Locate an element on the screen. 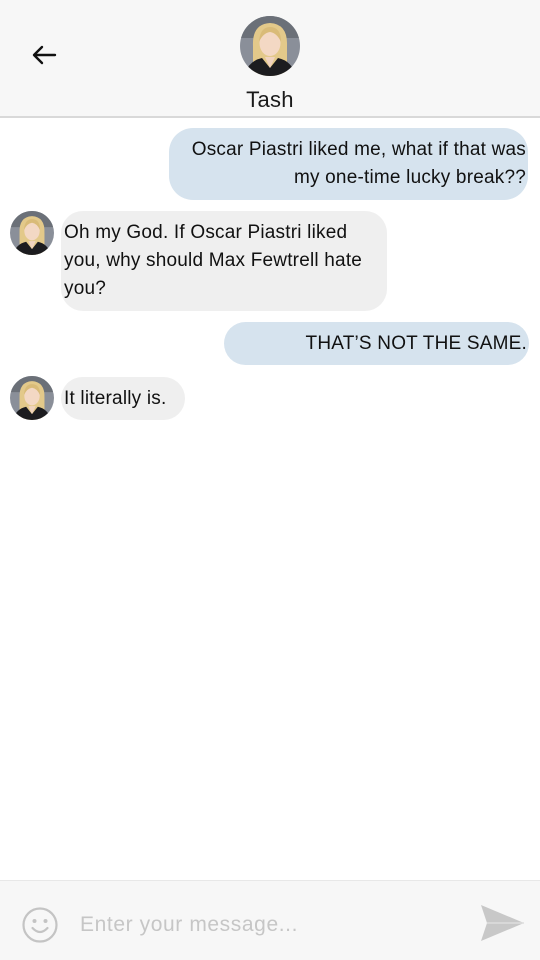 The width and height of the screenshot is (540, 960). contact-avatar is located at coordinates (270, 46).